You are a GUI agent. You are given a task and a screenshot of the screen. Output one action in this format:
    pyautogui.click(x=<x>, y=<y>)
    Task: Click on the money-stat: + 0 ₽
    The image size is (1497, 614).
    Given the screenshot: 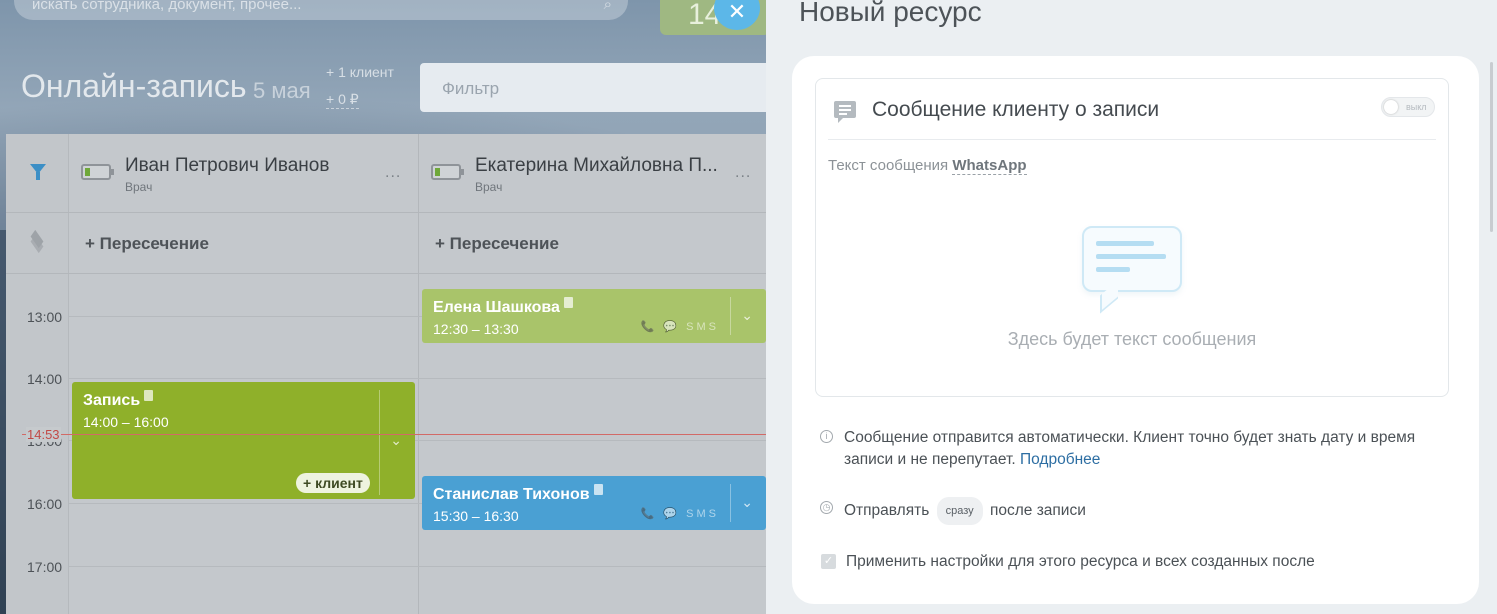 What is the action you would take?
    pyautogui.click(x=342, y=100)
    